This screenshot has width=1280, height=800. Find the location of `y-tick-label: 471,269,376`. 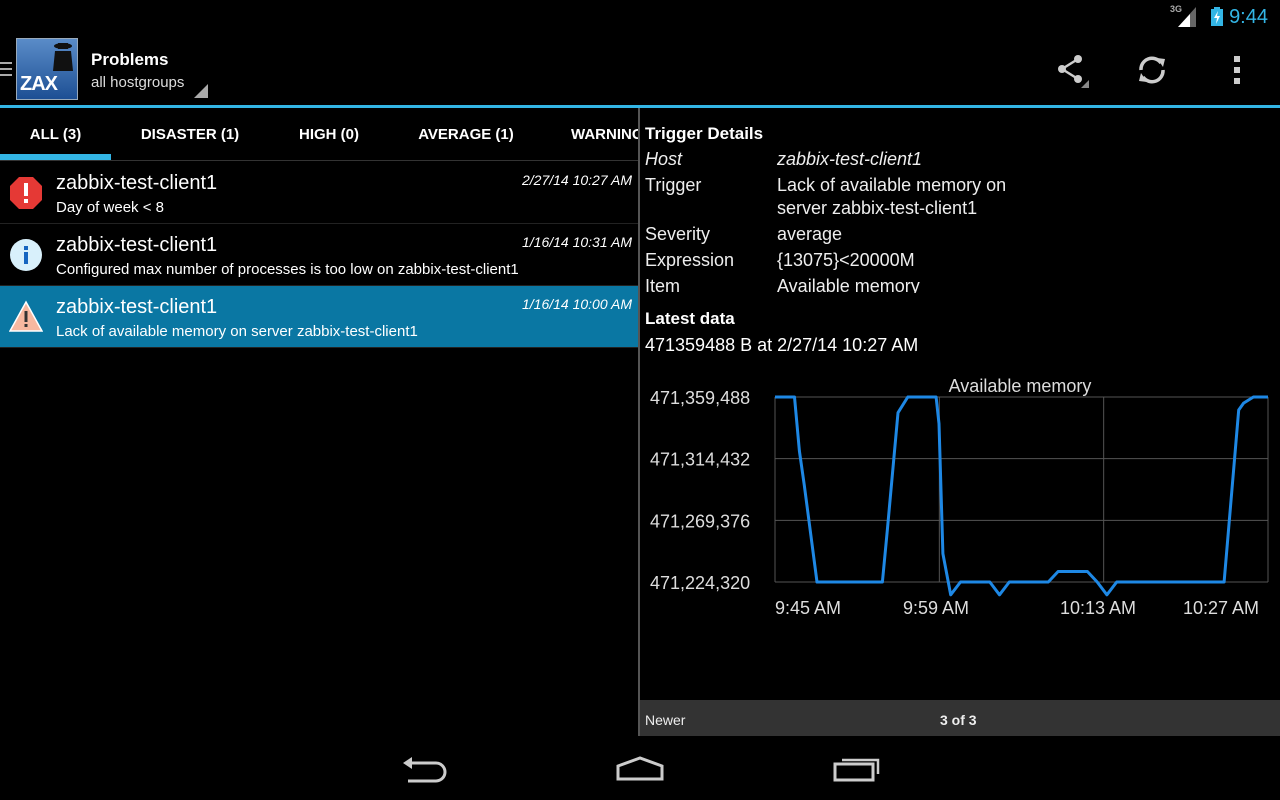

y-tick-label: 471,269,376 is located at coordinates (700, 521).